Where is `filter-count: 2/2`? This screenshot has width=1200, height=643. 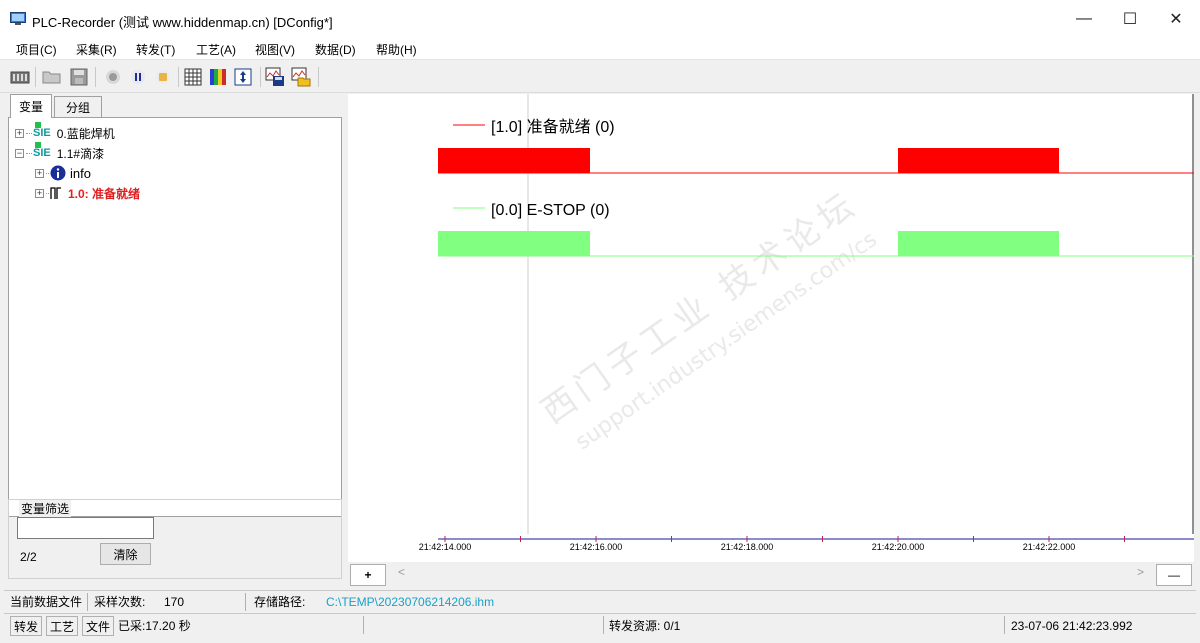
filter-count: 2/2 is located at coordinates (28, 557).